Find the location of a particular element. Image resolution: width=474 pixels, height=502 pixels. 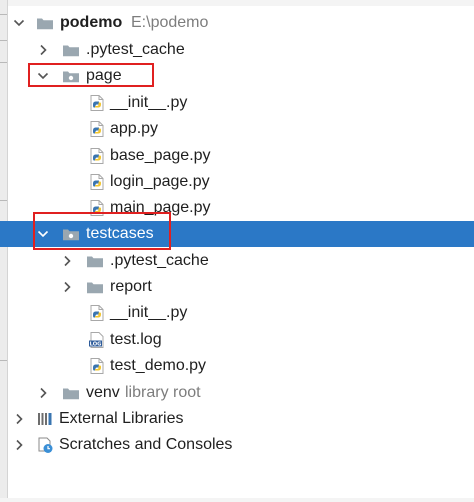

tree-node-label: test.log is located at coordinates (136, 339).